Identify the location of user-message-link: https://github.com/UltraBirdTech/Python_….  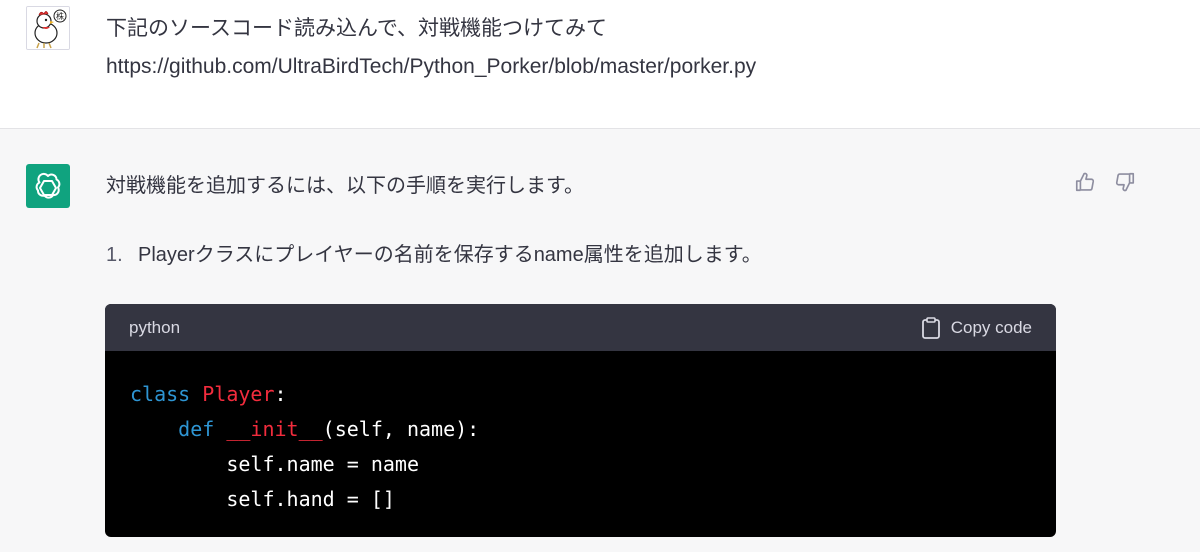
(431, 66).